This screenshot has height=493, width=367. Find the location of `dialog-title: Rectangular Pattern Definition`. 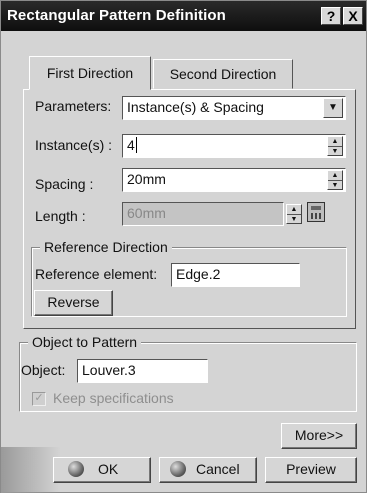

dialog-title: Rectangular Pattern Definition is located at coordinates (116, 15).